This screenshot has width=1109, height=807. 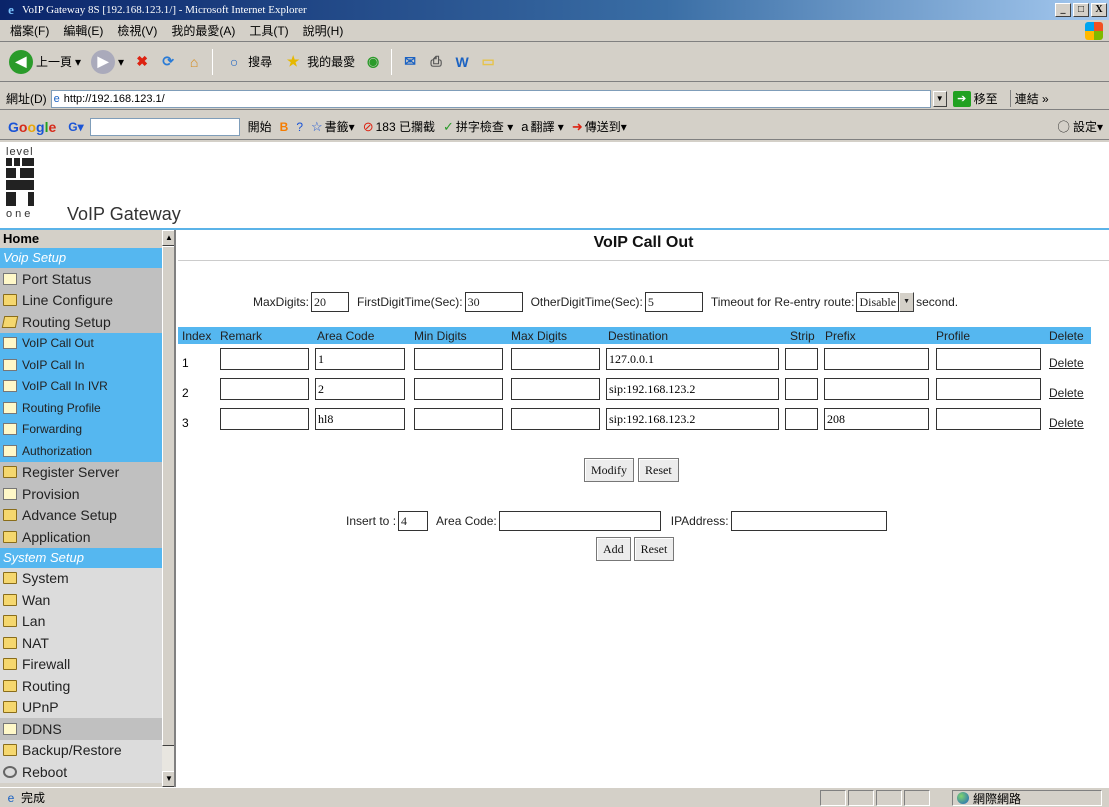 I want to click on spellcheck-button: ✓ 拼字檢查 ▾, so click(x=478, y=126).